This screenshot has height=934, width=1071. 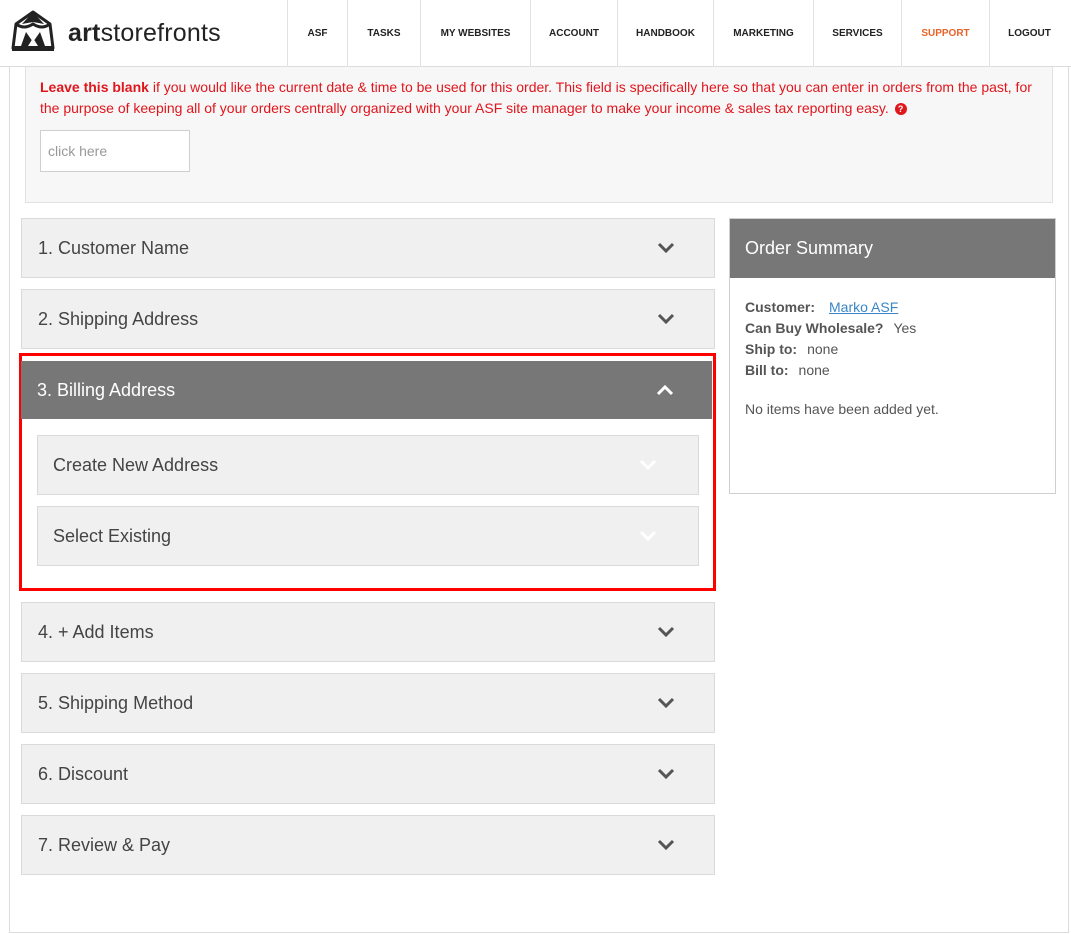 What do you see at coordinates (892, 370) in the screenshot?
I see `summary-bill-row: Bill to: none` at bounding box center [892, 370].